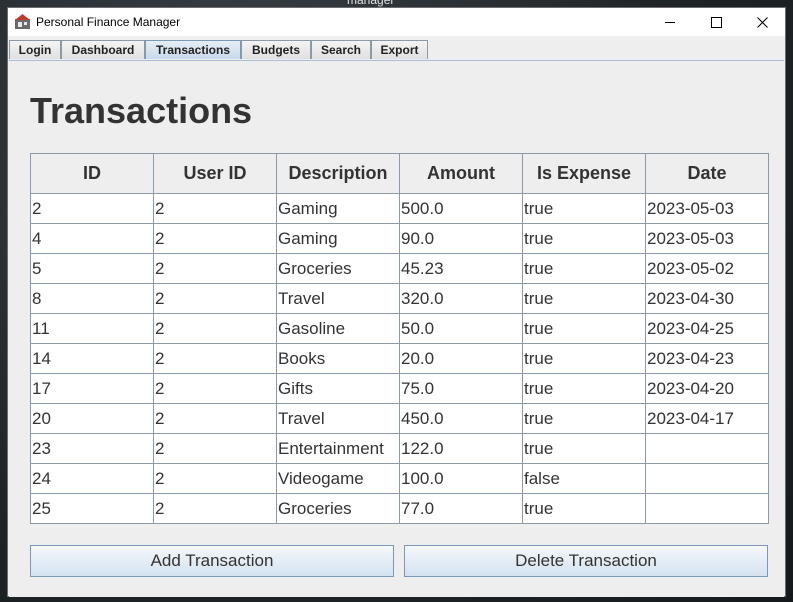 The height and width of the screenshot is (602, 793). I want to click on table-row: 14 2 Books 20.0 true 2023-04-23, so click(399, 358).